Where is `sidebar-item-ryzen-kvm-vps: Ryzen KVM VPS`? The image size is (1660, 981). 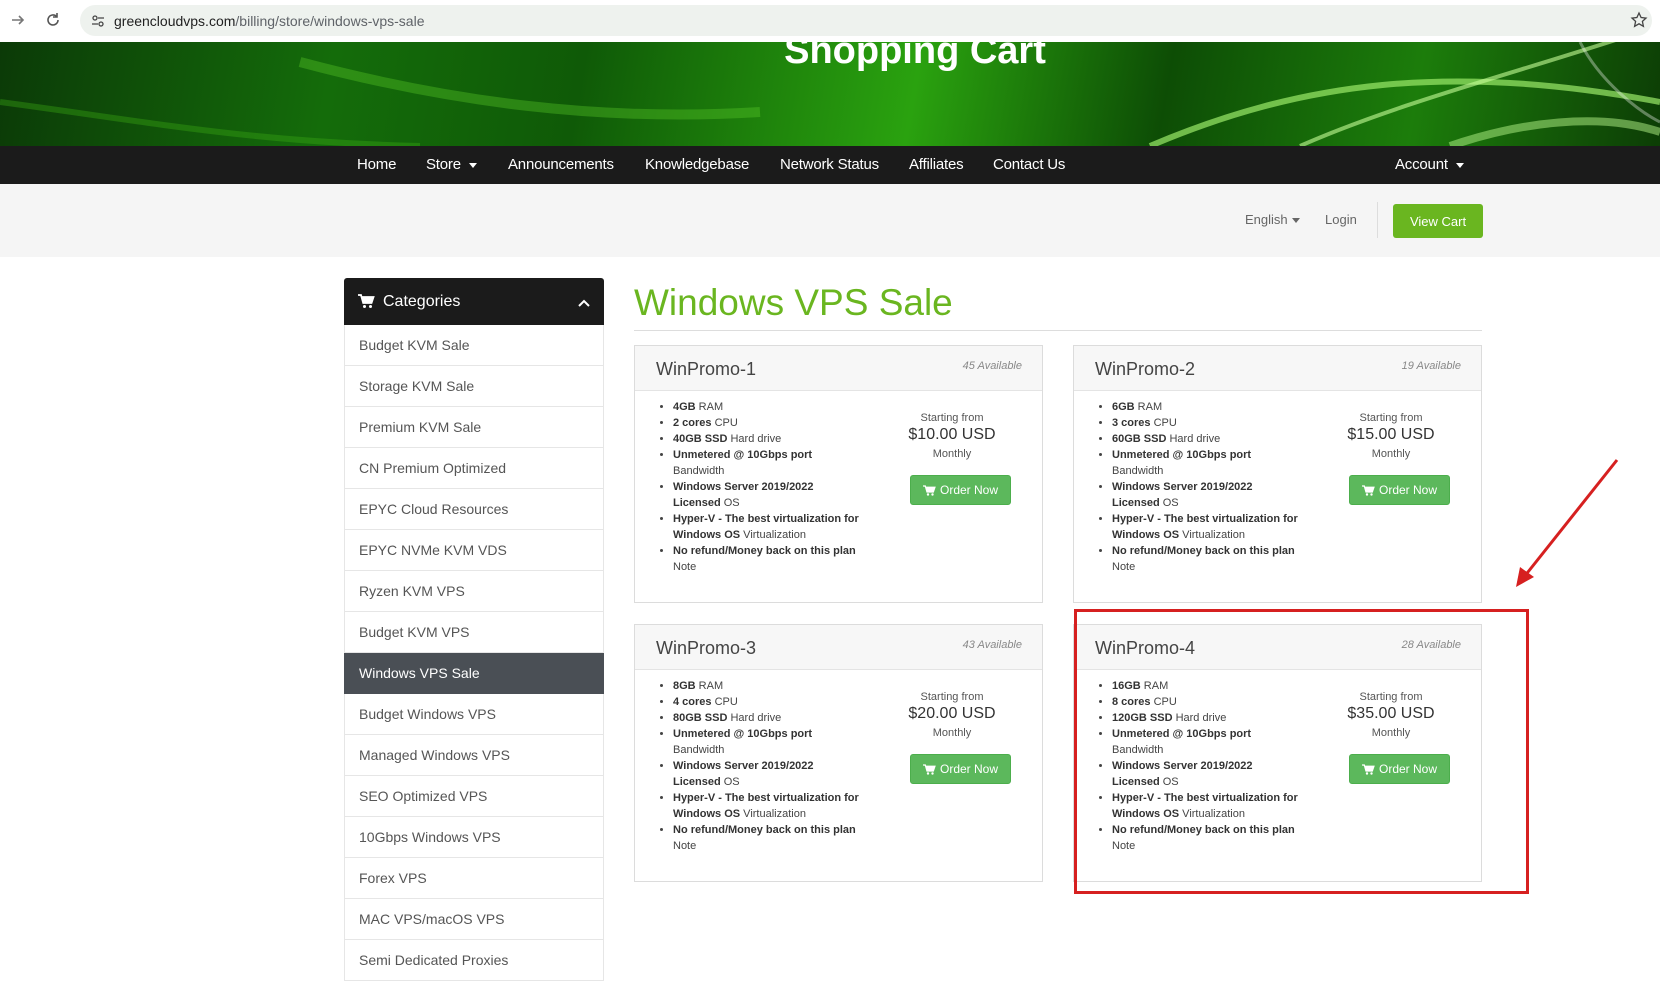 sidebar-item-ryzen-kvm-vps: Ryzen KVM VPS is located at coordinates (474, 591).